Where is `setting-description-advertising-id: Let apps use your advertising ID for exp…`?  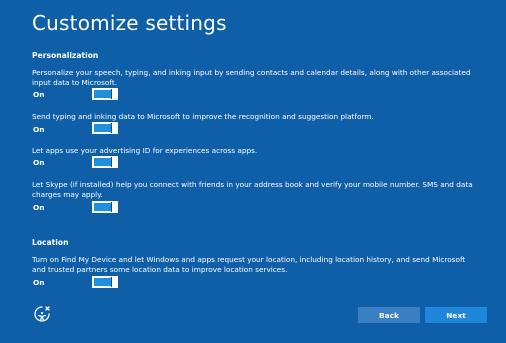
setting-description-advertising-id: Let apps use your advertising ID for exp… is located at coordinates (145, 150).